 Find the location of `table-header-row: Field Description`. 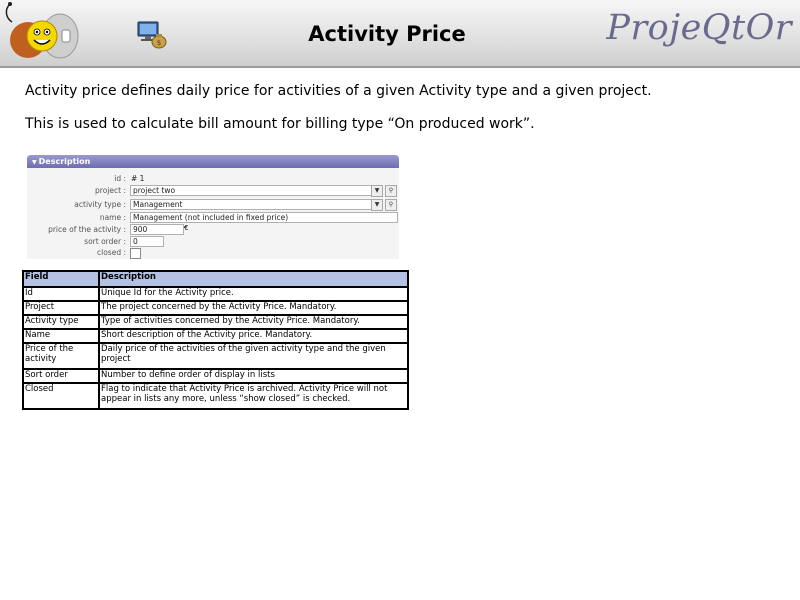

table-header-row: Field Description is located at coordinates (215, 279).